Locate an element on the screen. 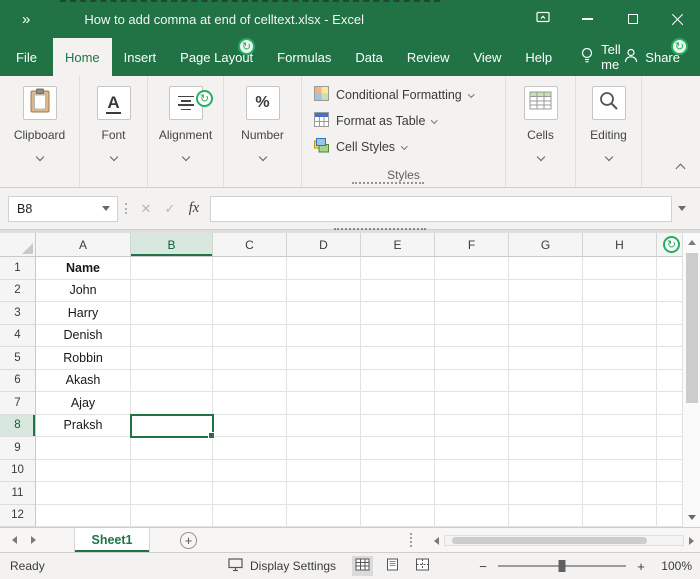  cell-A5: Robbin is located at coordinates (83, 358).